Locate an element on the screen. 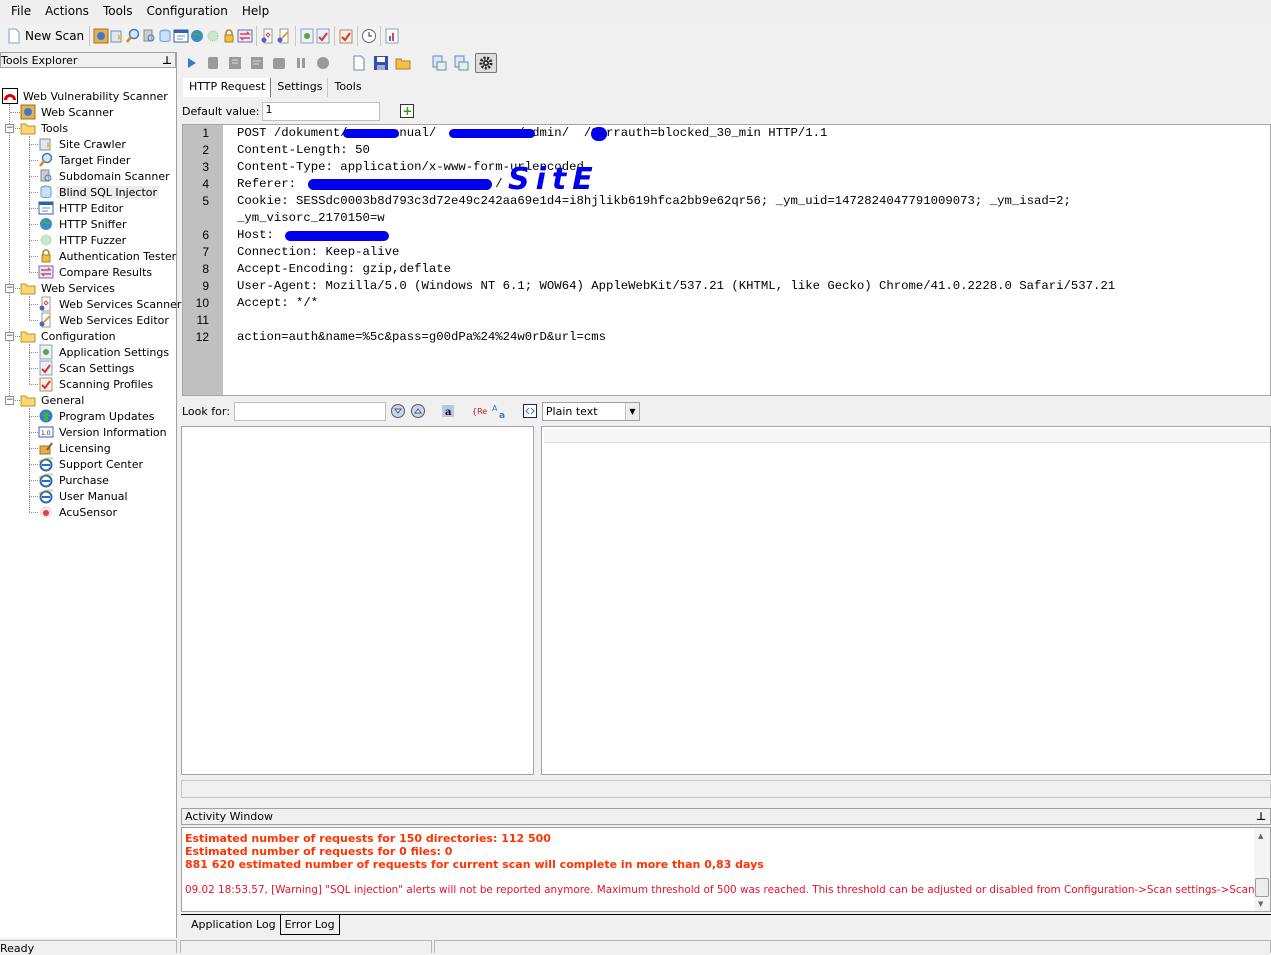 The width and height of the screenshot is (1271, 955). scroll-up-icon: ▲ is located at coordinates (1260, 836).